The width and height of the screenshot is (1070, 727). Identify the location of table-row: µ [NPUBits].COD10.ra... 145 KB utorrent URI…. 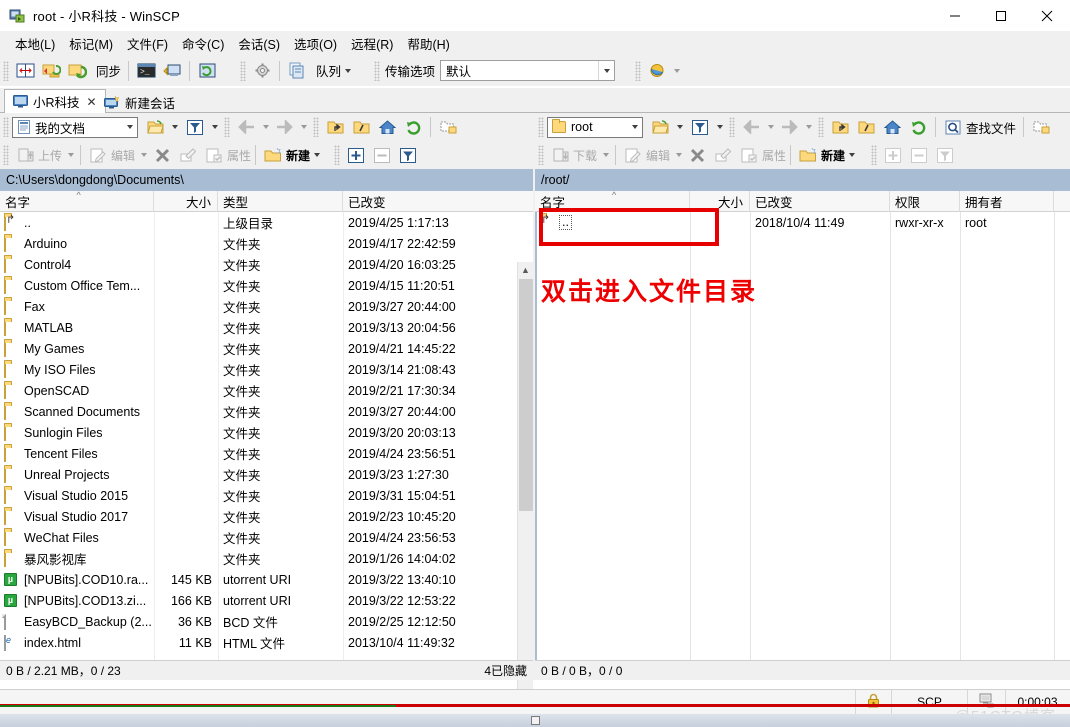
(266, 579).